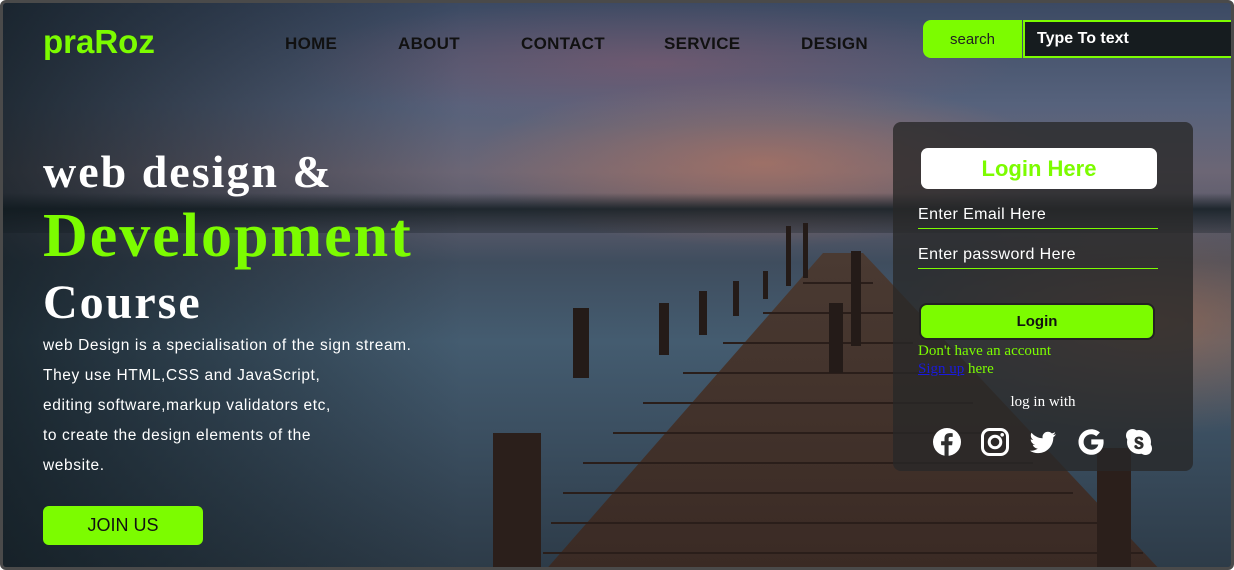 This screenshot has height=570, width=1234. What do you see at coordinates (1139, 442) in the screenshot?
I see `skype-icon` at bounding box center [1139, 442].